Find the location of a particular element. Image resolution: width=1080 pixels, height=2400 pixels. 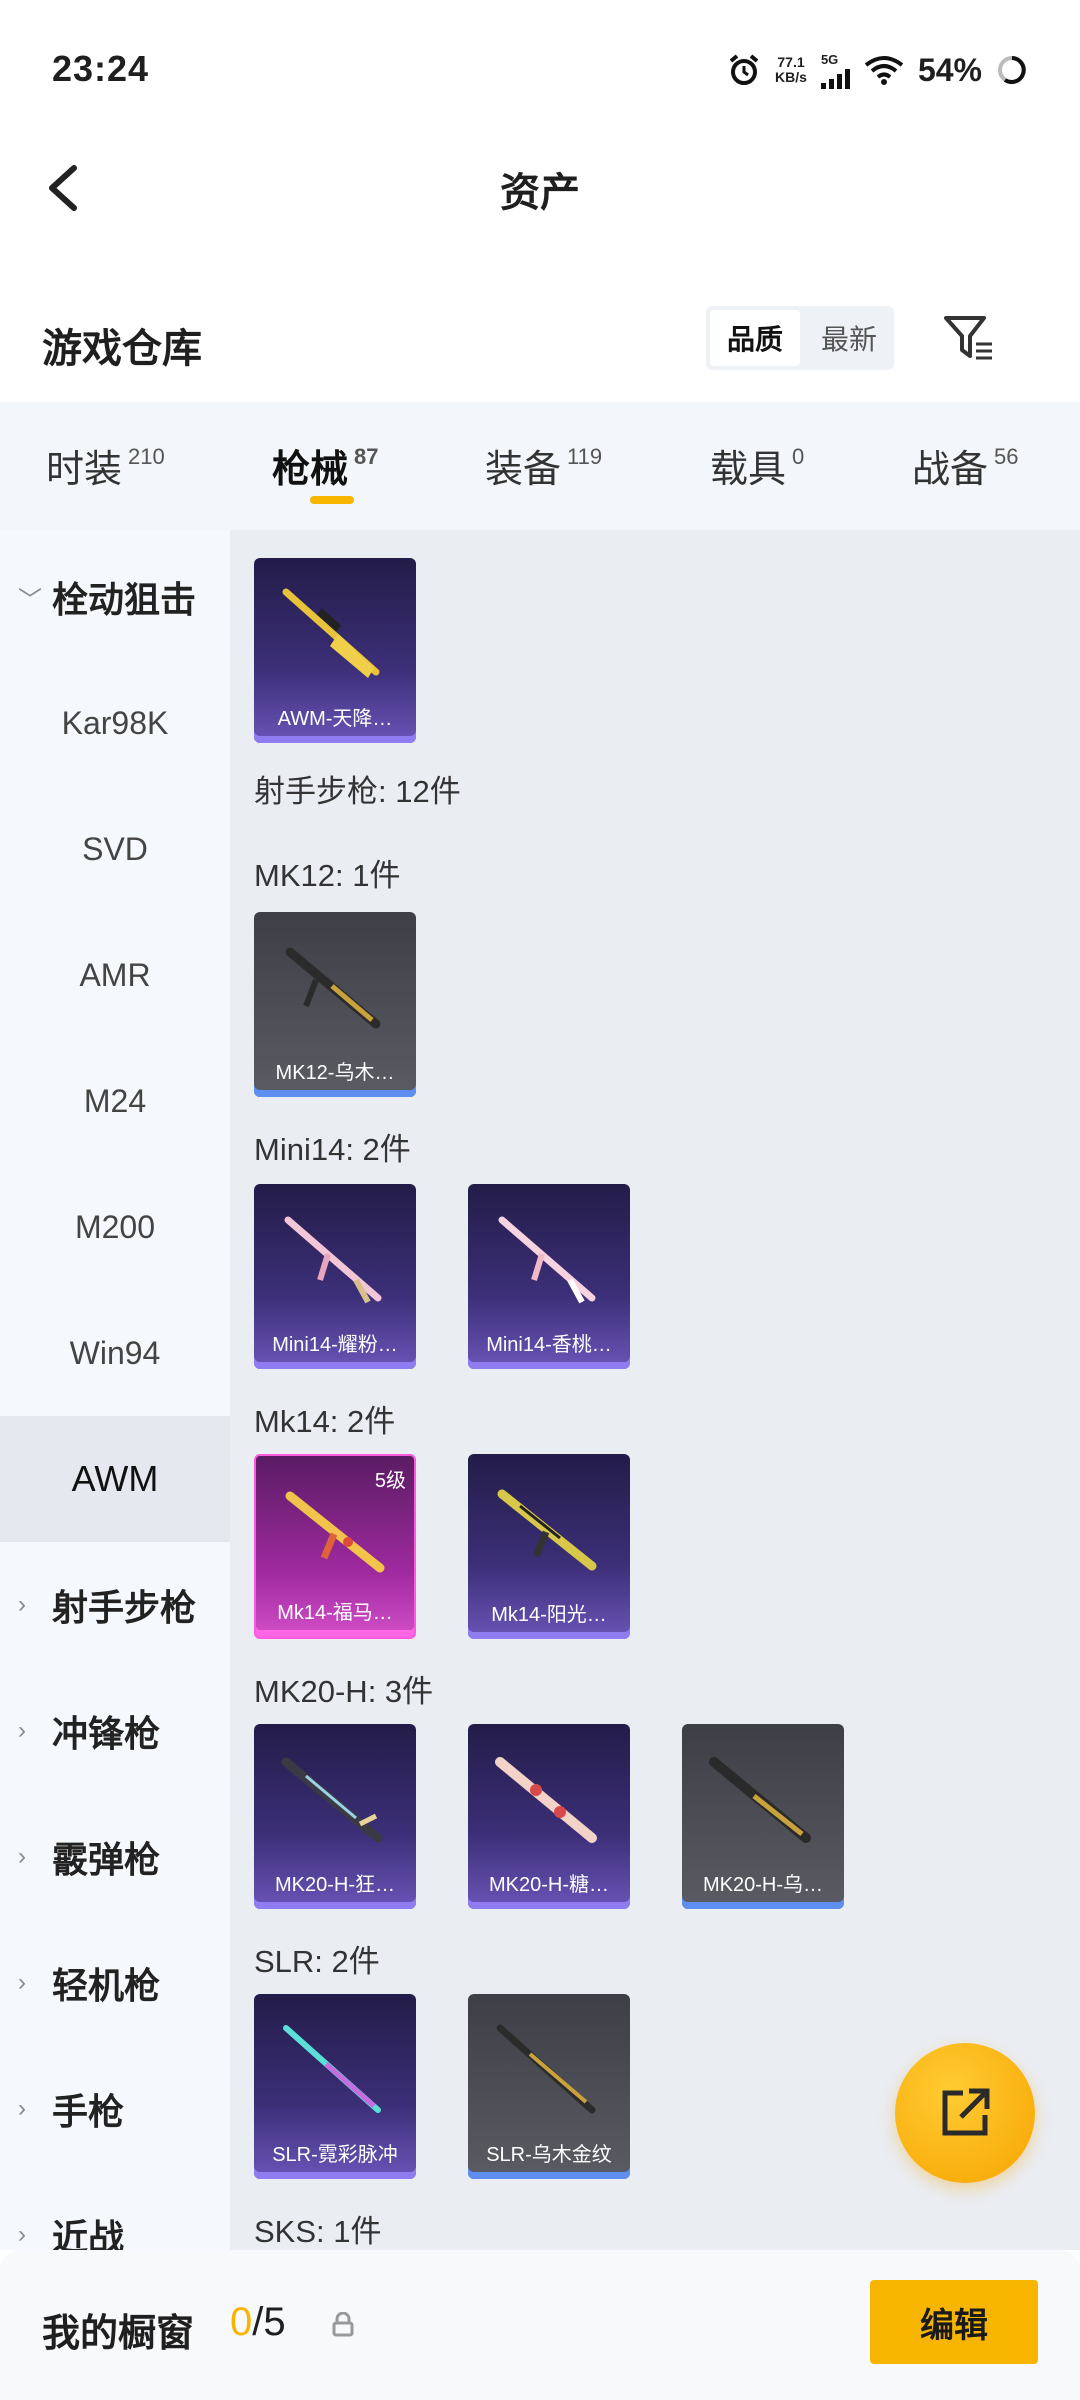

chevron-down-icon: ﹀ is located at coordinates (30, 600).